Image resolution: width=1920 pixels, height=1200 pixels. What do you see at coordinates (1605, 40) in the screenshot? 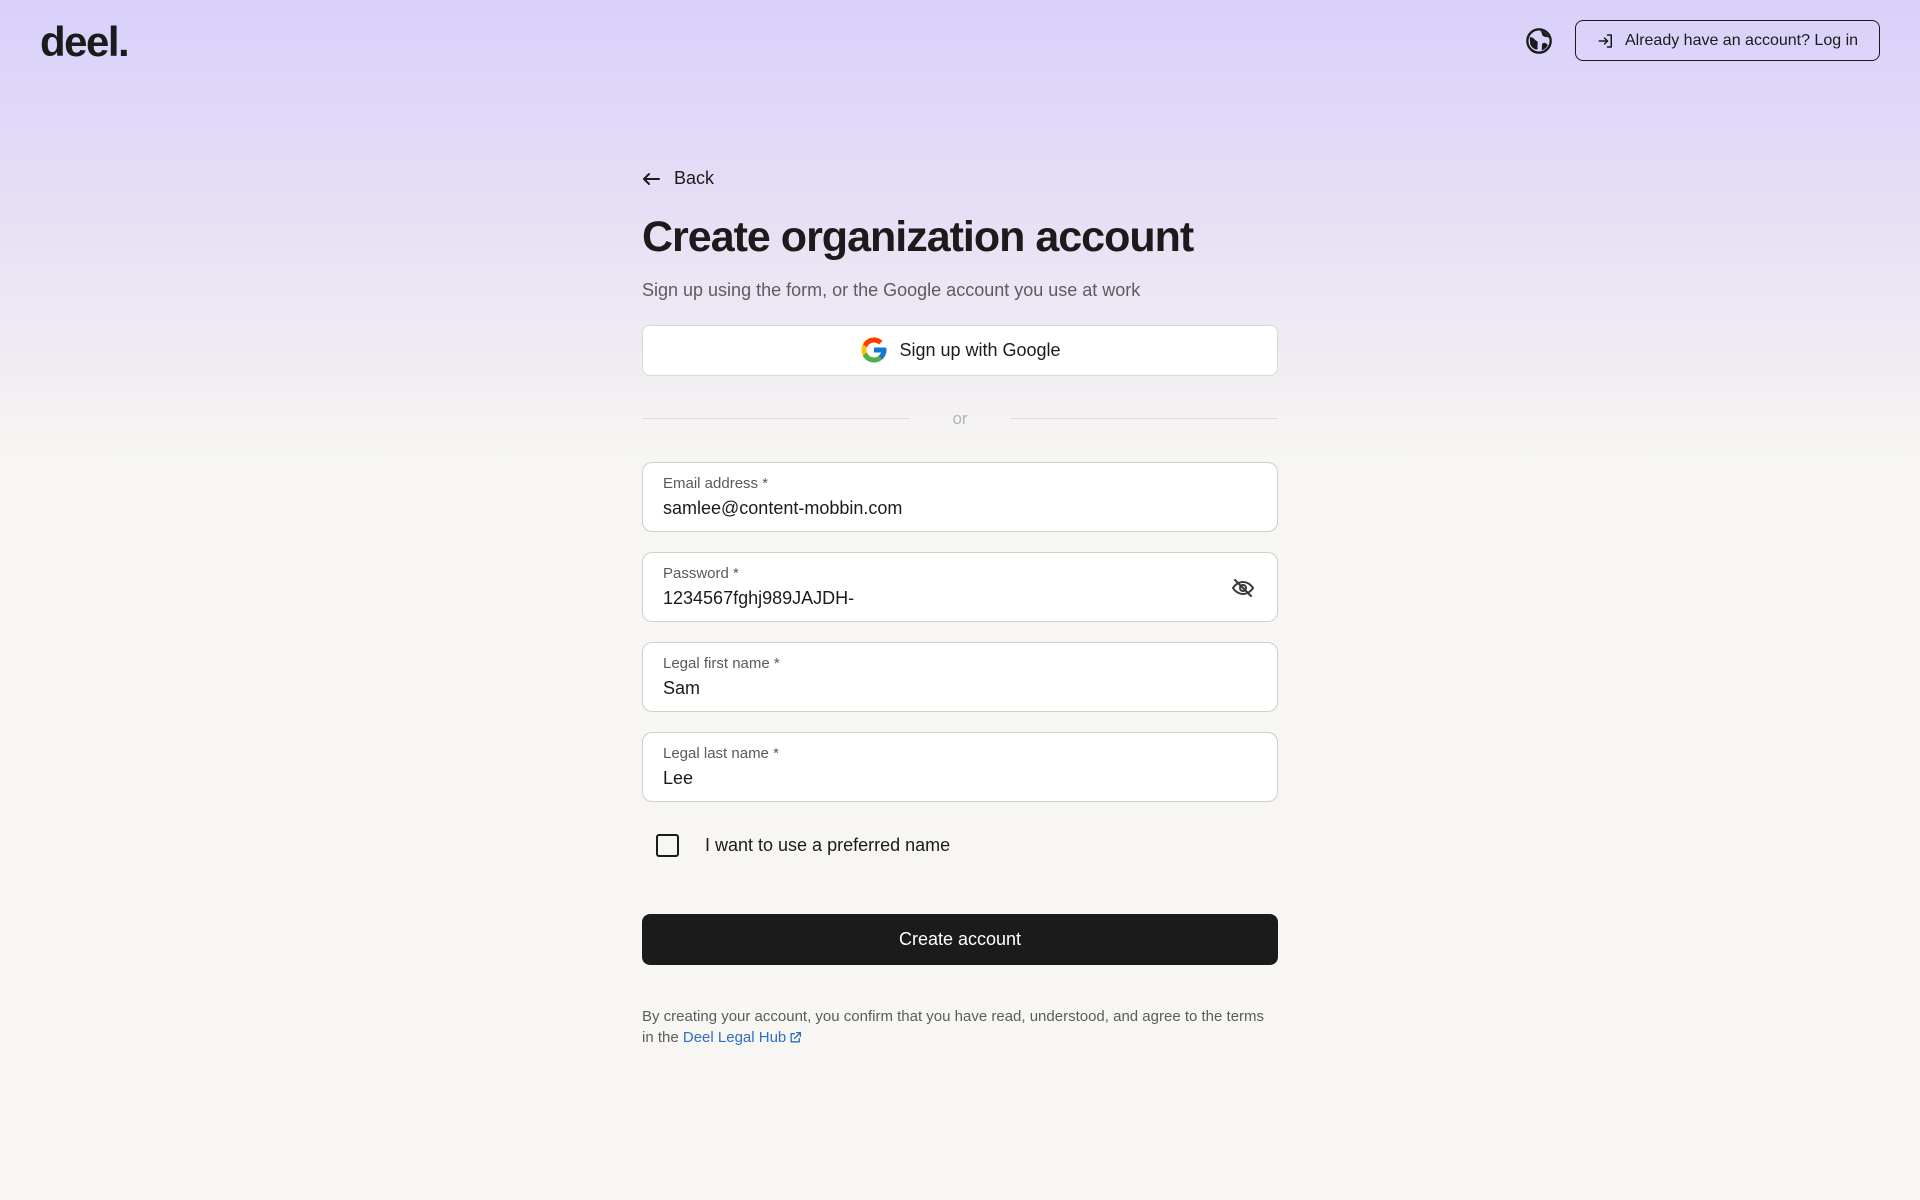
I see `login-arrow-icon` at bounding box center [1605, 40].